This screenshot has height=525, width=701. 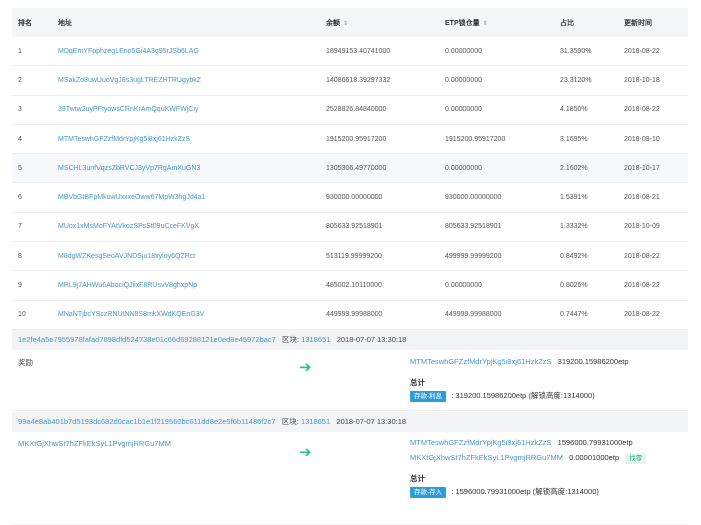 I want to click on rank-cell: 5, so click(x=32, y=168).